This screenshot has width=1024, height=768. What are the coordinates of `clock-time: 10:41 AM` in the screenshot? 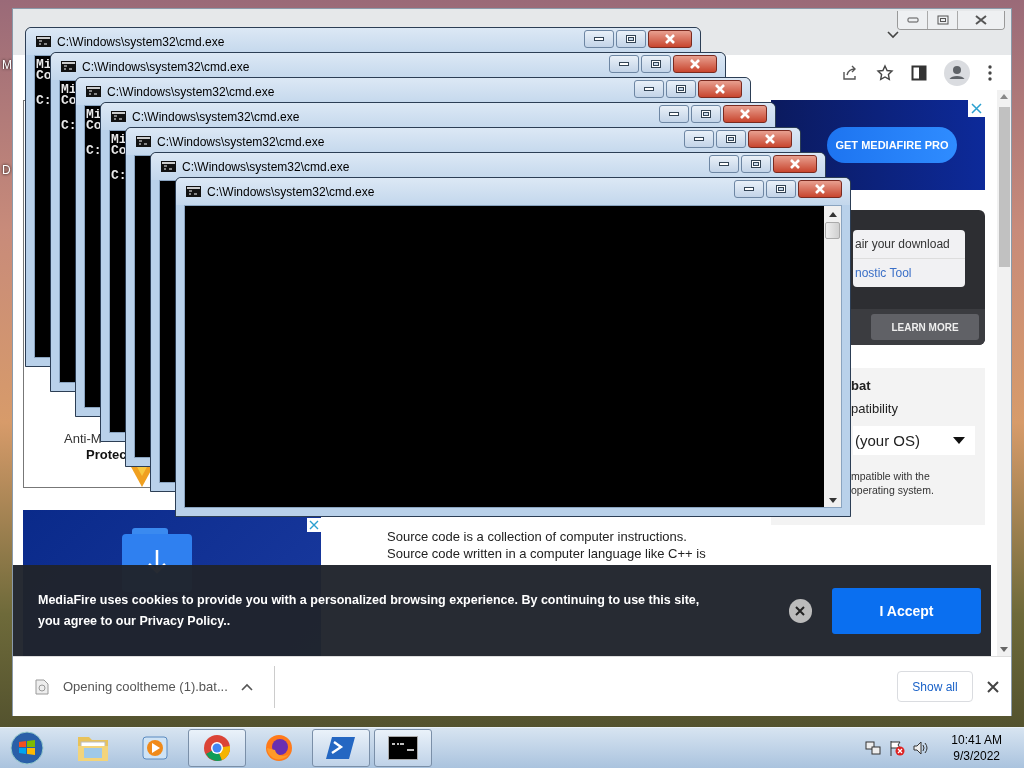 It's located at (976, 740).